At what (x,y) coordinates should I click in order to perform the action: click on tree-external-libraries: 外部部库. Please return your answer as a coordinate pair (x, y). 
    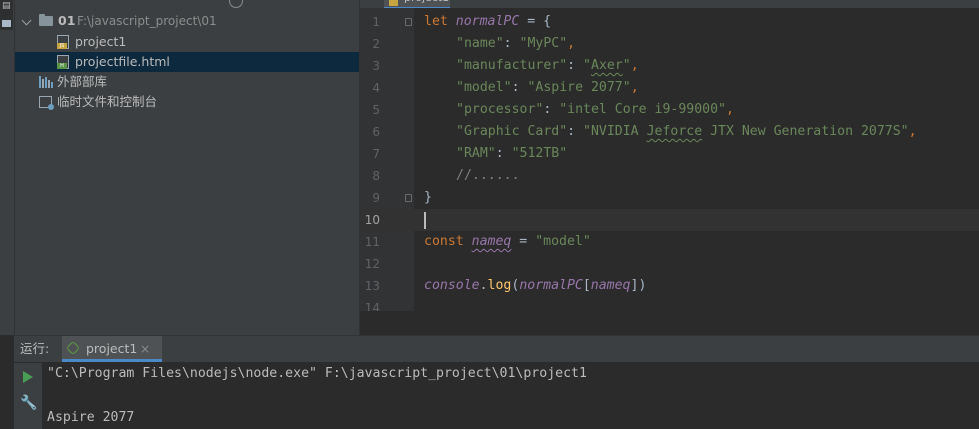
    Looking at the image, I should click on (187, 82).